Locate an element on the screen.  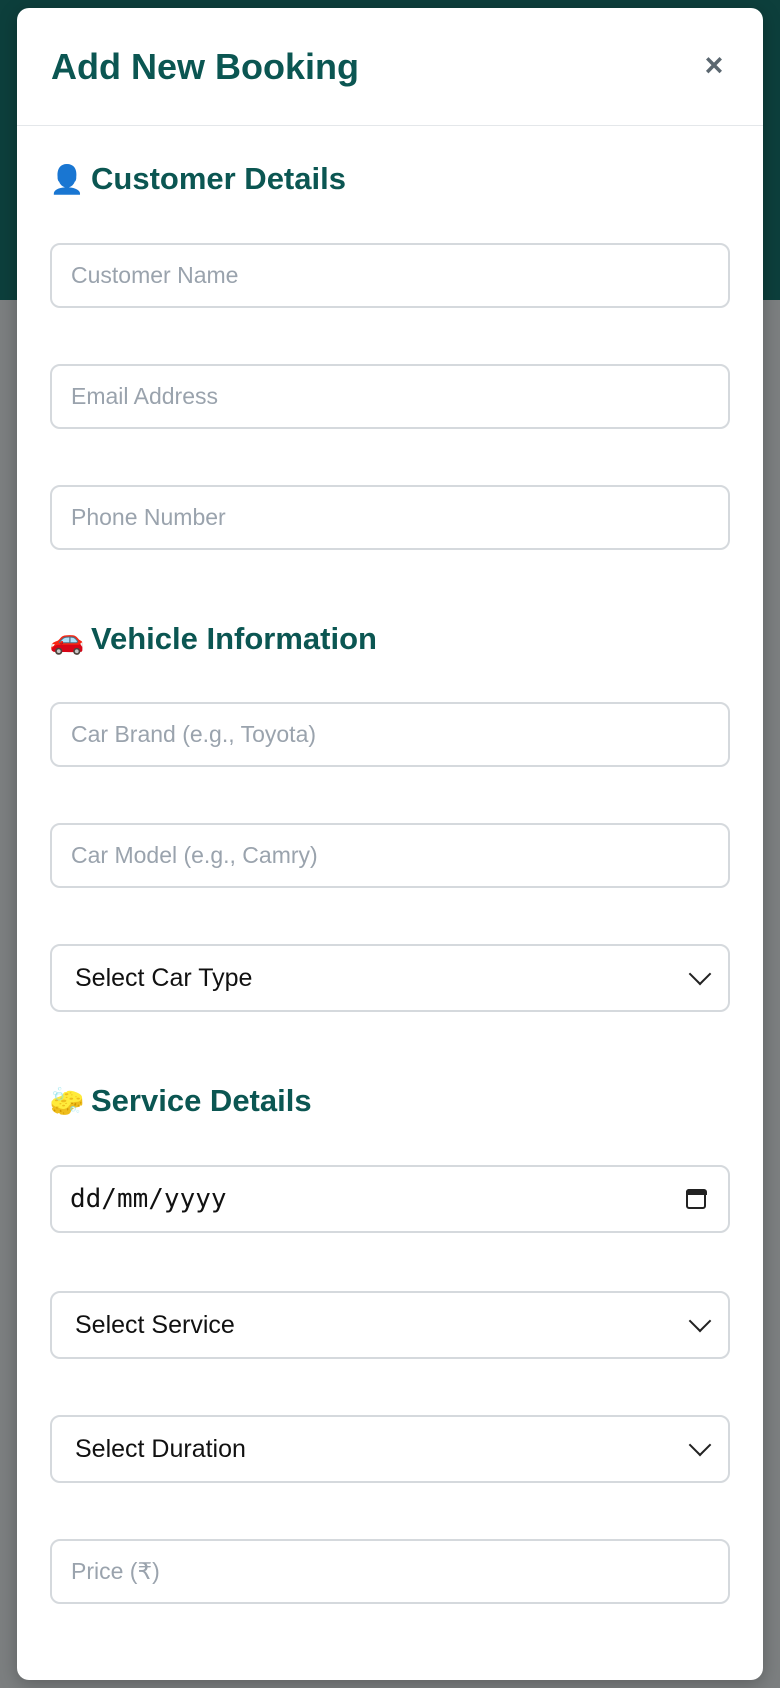
duration-select: Select Duration is located at coordinates (390, 1449).